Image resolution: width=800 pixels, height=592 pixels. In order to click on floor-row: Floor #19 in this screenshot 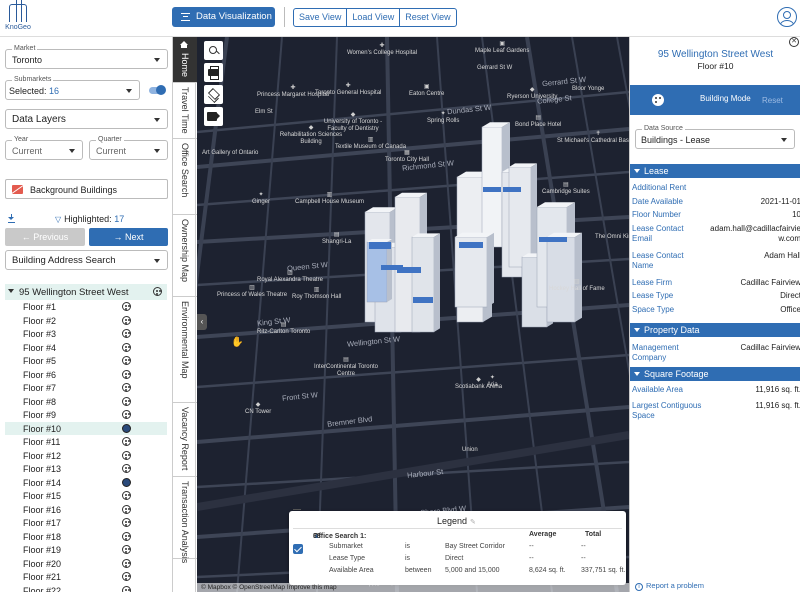, I will do `click(86, 550)`.